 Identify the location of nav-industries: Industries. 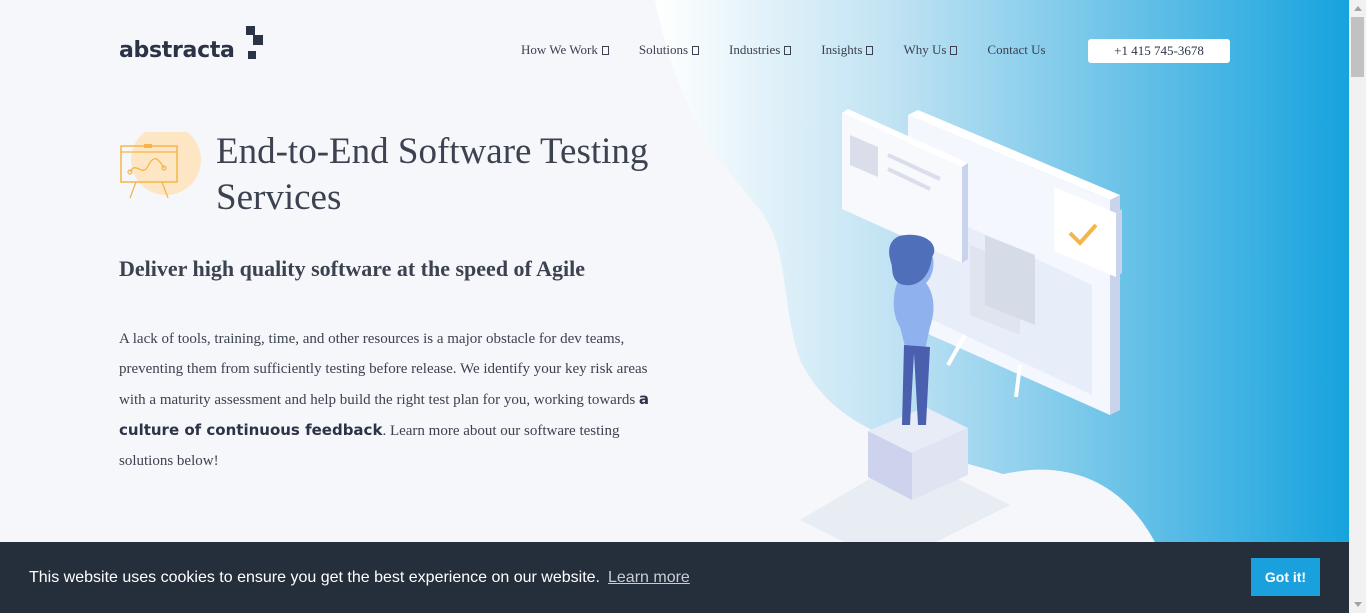
(760, 50).